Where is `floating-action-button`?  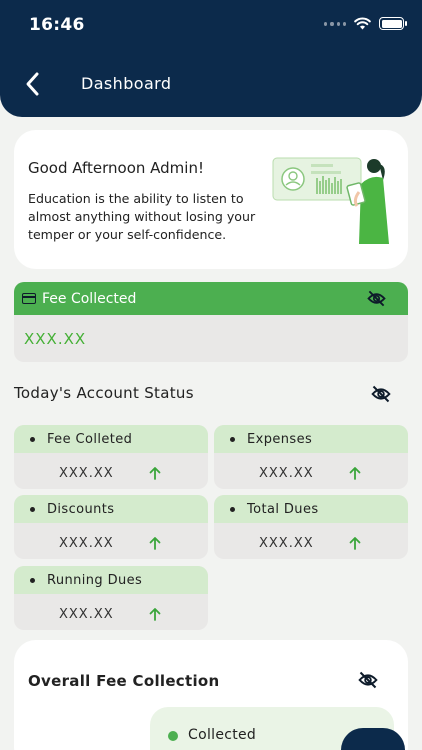 floating-action-button is located at coordinates (373, 739).